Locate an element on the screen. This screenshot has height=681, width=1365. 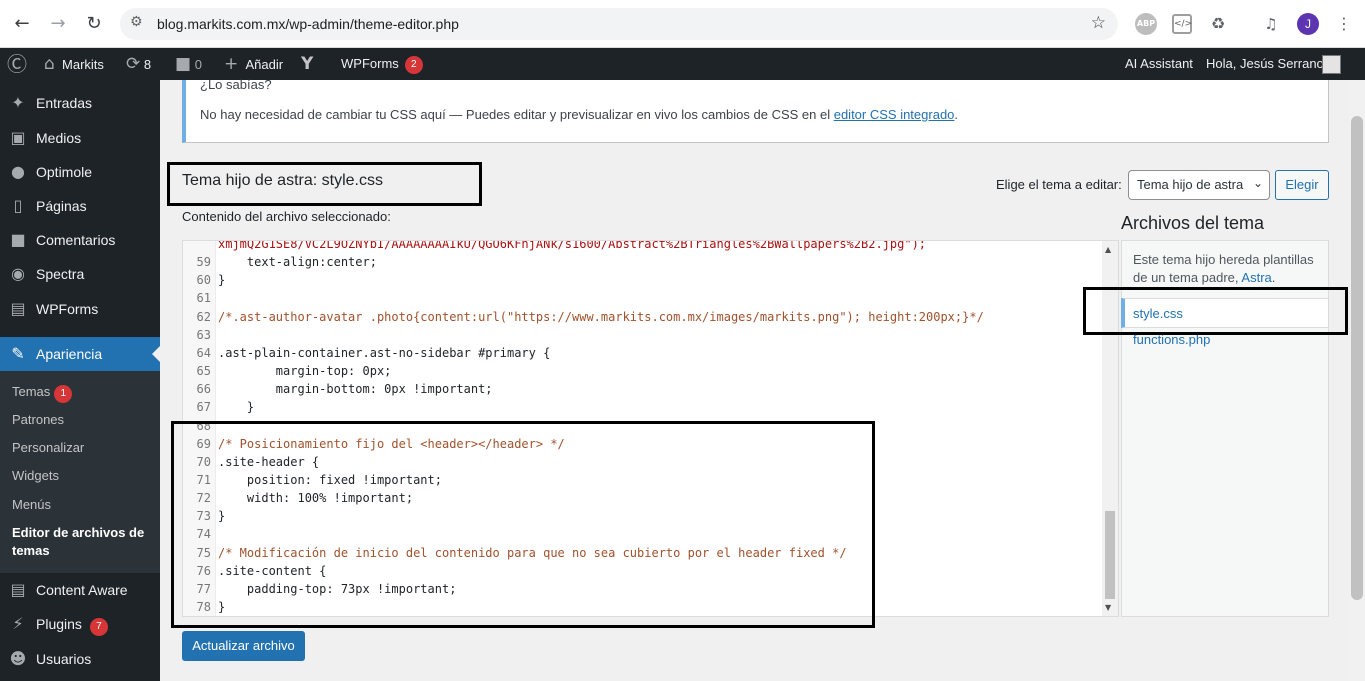
sidebar-item-plugins: ⚡ Plugins 7 is located at coordinates (80, 624).